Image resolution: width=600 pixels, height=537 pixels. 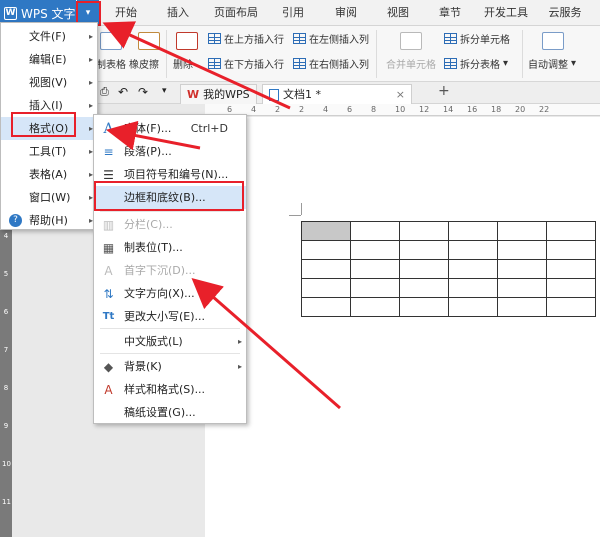 I want to click on menu-item-edit: 编辑(E) ▸, so click(x=49, y=59).